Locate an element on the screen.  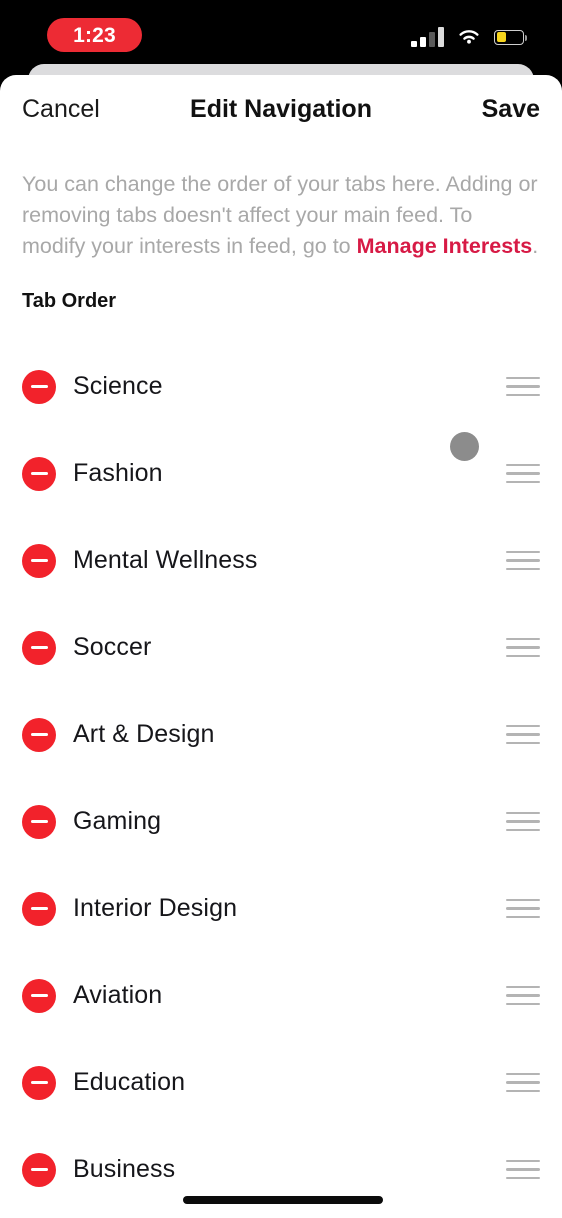
save-button: Save is located at coordinates (511, 109).